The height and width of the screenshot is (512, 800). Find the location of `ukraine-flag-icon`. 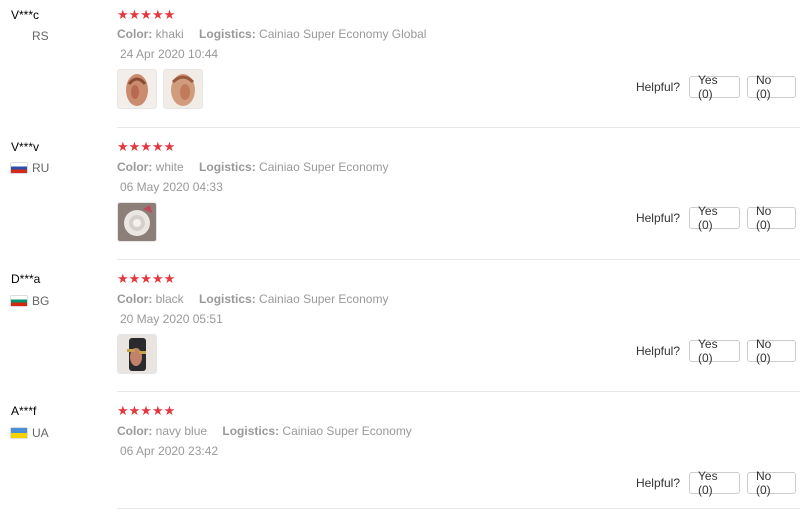

ukraine-flag-icon is located at coordinates (19, 433).